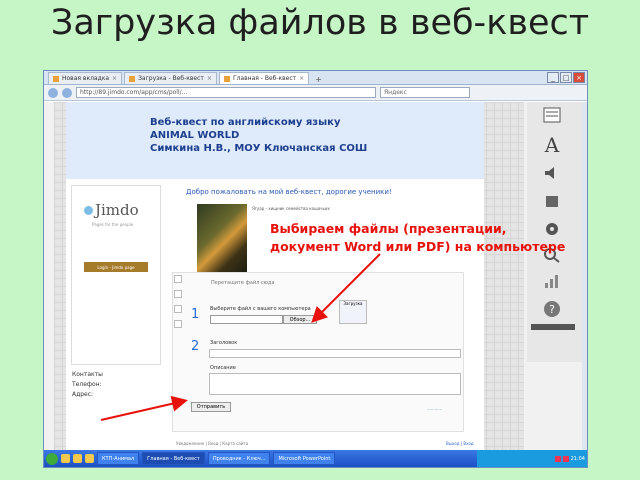 The height and width of the screenshot is (480, 640). Describe the element at coordinates (144, 408) in the screenshot. I see `arrow-to-send` at that location.